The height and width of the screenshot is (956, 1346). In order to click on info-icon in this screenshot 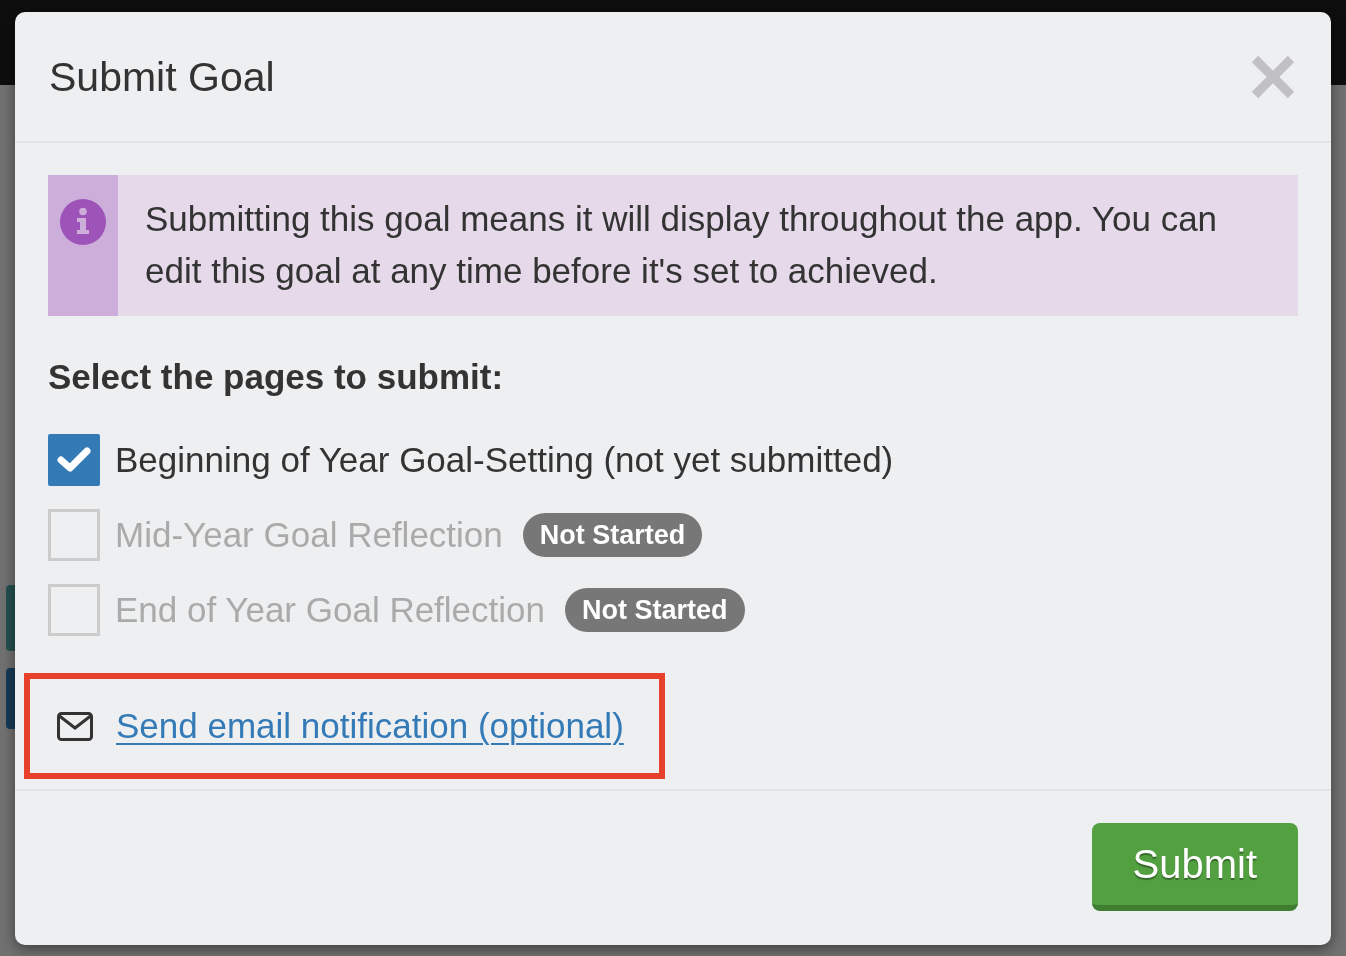, I will do `click(83, 222)`.